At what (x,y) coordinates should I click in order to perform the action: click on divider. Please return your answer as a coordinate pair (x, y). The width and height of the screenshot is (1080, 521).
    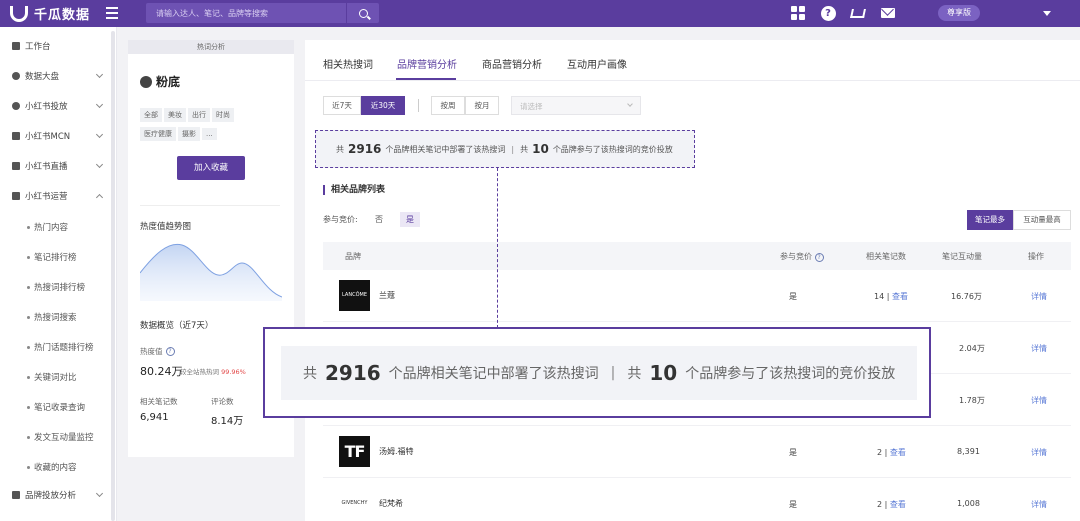
    Looking at the image, I should click on (210, 205).